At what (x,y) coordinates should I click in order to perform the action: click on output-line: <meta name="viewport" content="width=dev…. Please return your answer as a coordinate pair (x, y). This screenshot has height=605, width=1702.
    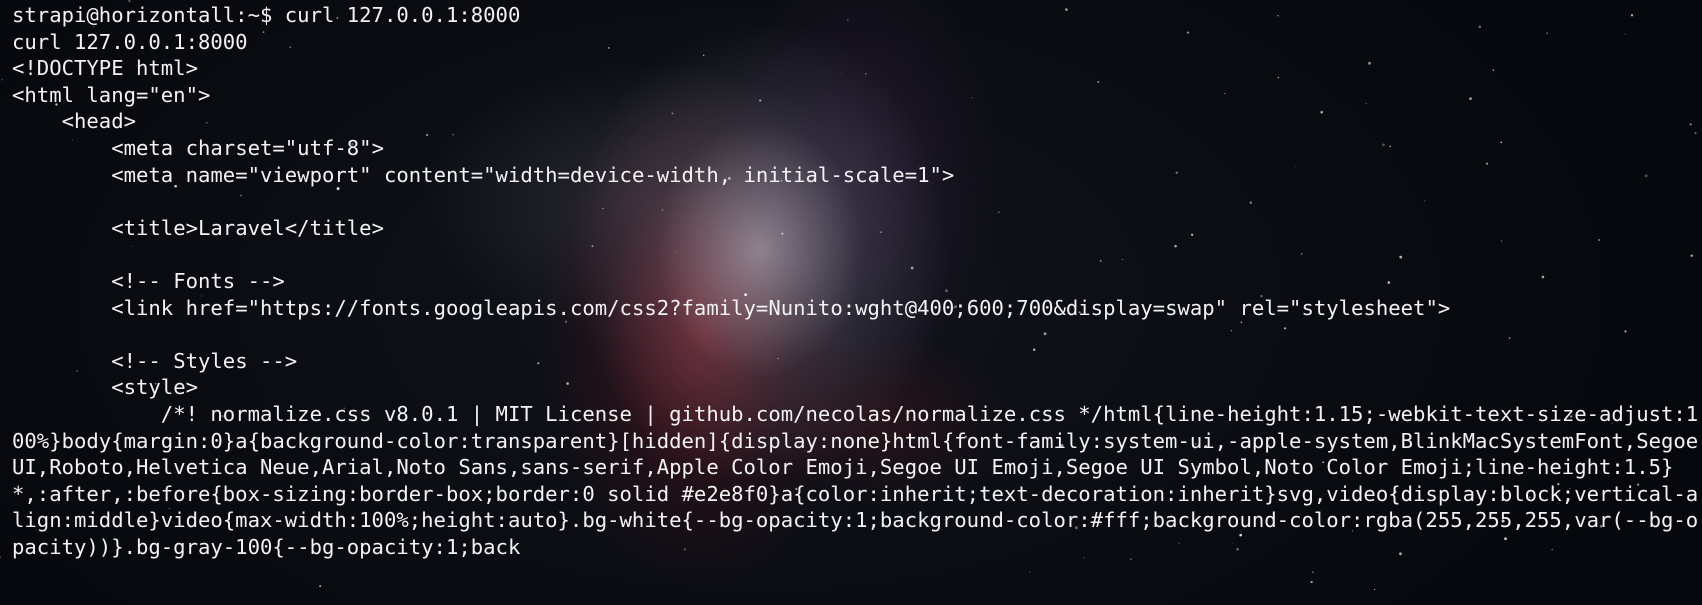
    Looking at the image, I should click on (483, 174).